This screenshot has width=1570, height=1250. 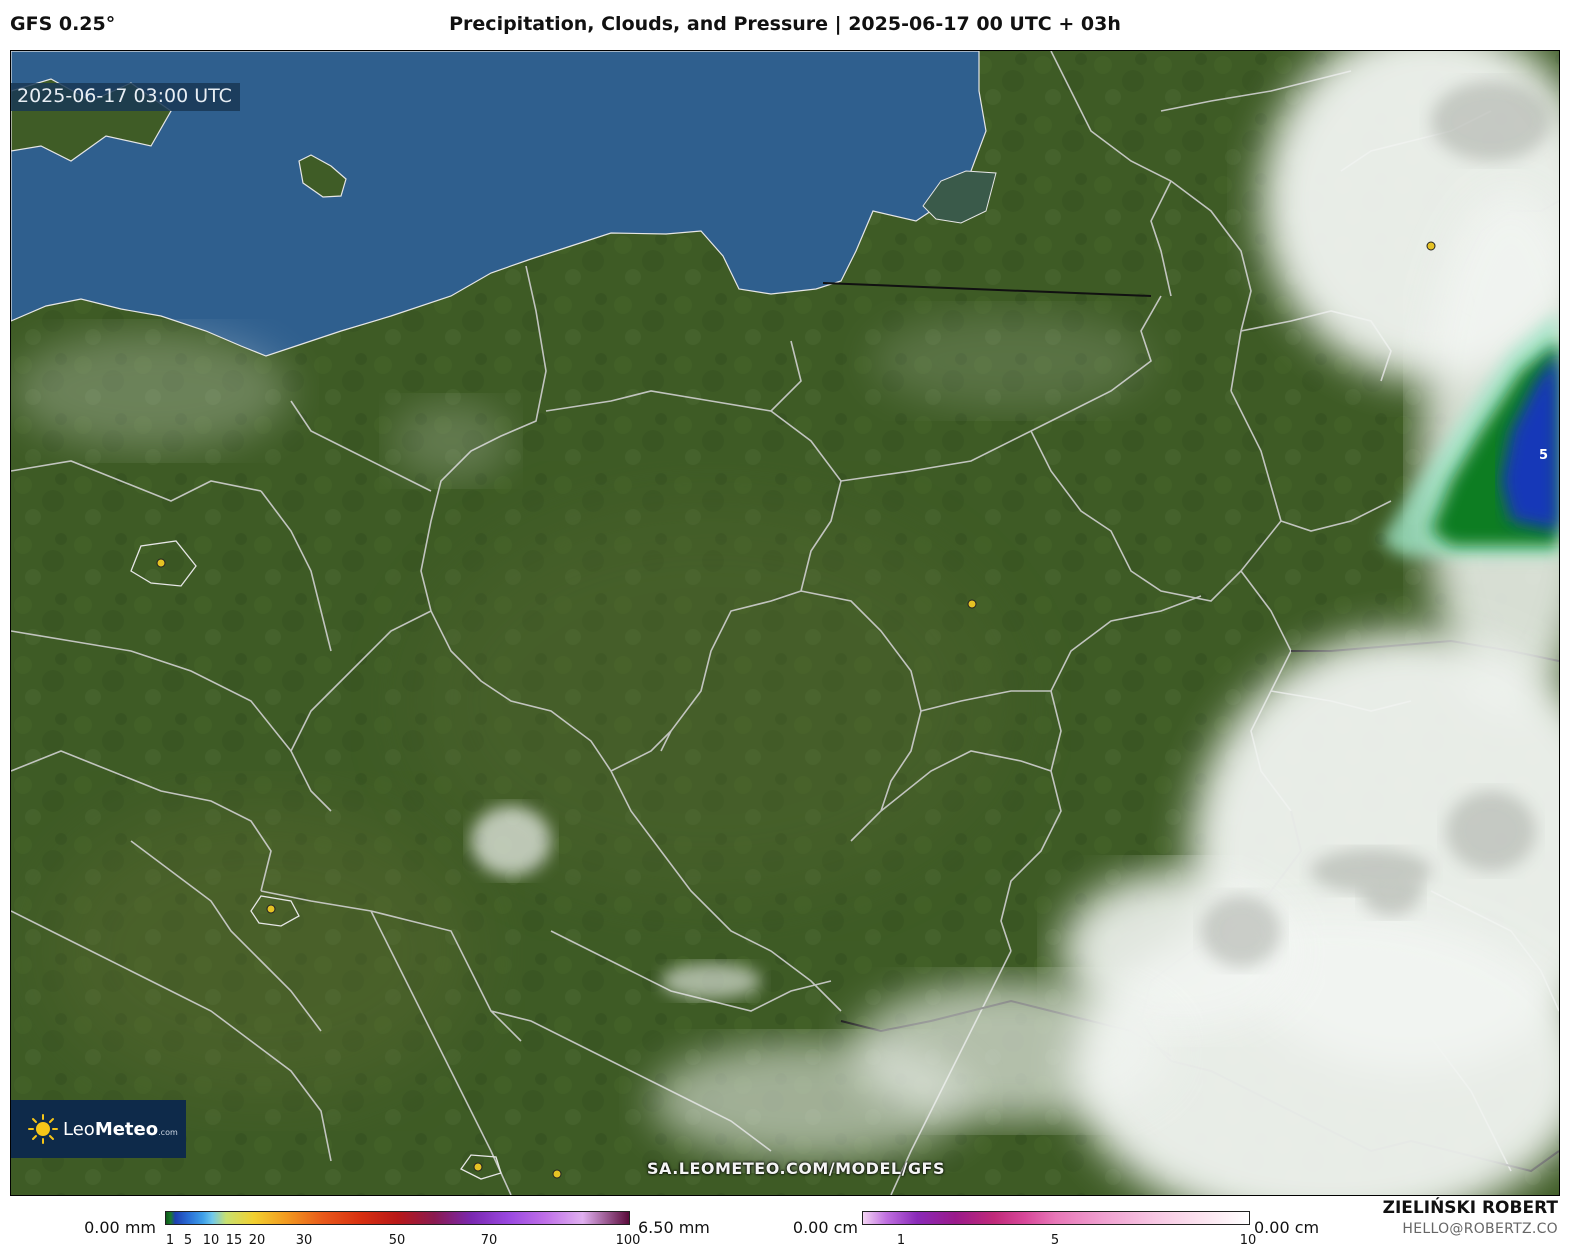 I want to click on precip-tick: 10, so click(x=211, y=1240).